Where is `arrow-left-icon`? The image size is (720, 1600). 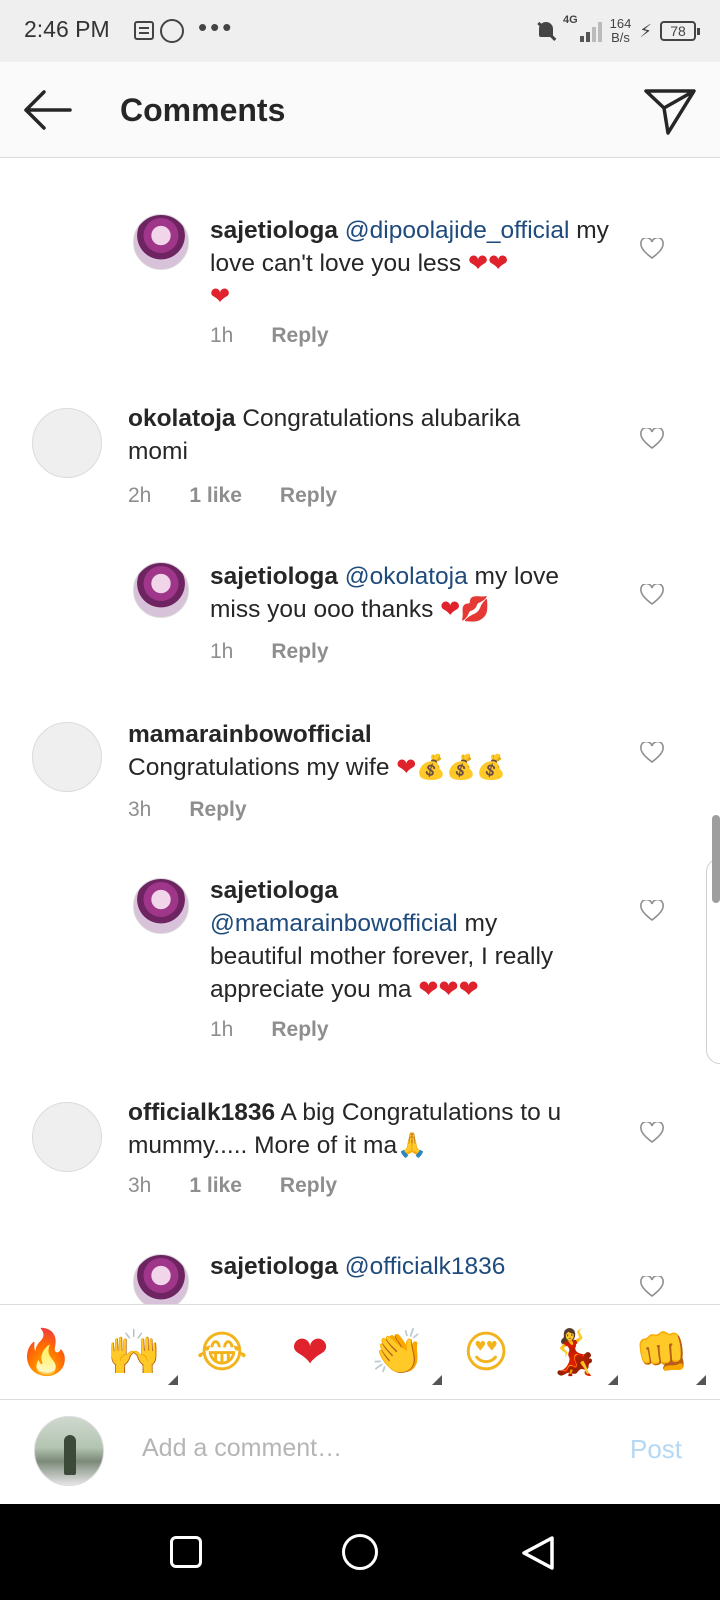 arrow-left-icon is located at coordinates (47, 110).